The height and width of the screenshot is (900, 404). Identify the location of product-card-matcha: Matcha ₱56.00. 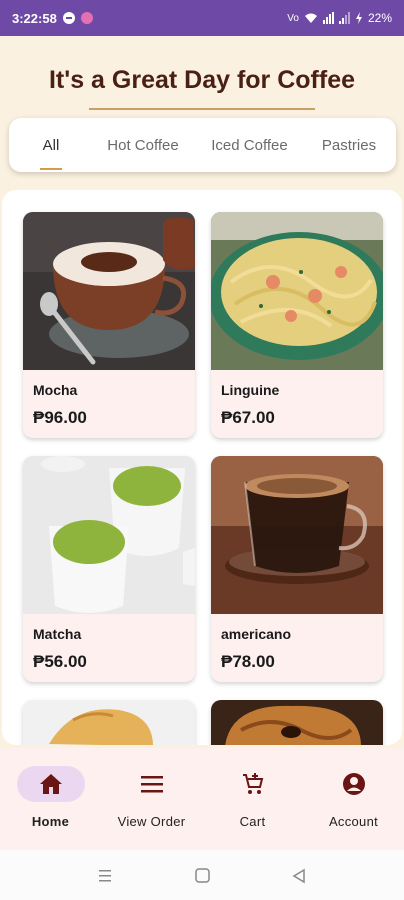
(109, 569).